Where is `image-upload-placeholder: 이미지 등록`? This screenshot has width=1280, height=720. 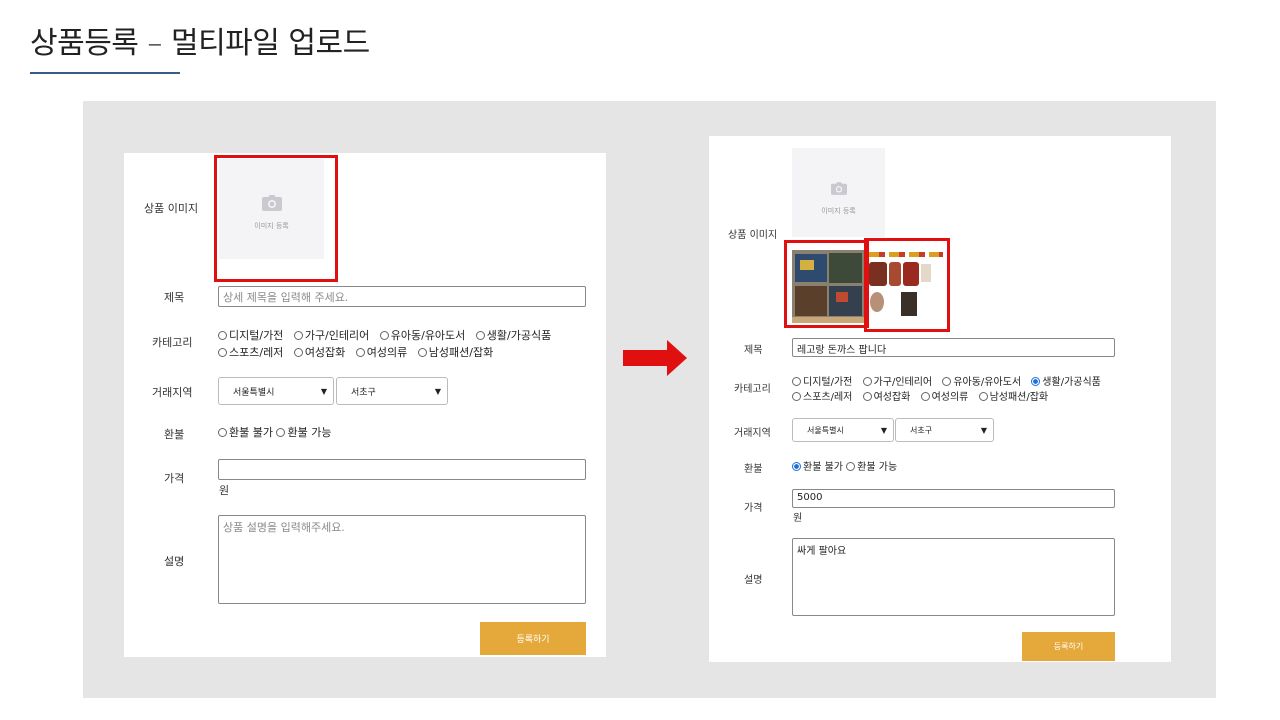
image-upload-placeholder: 이미지 등록 is located at coordinates (838, 192).